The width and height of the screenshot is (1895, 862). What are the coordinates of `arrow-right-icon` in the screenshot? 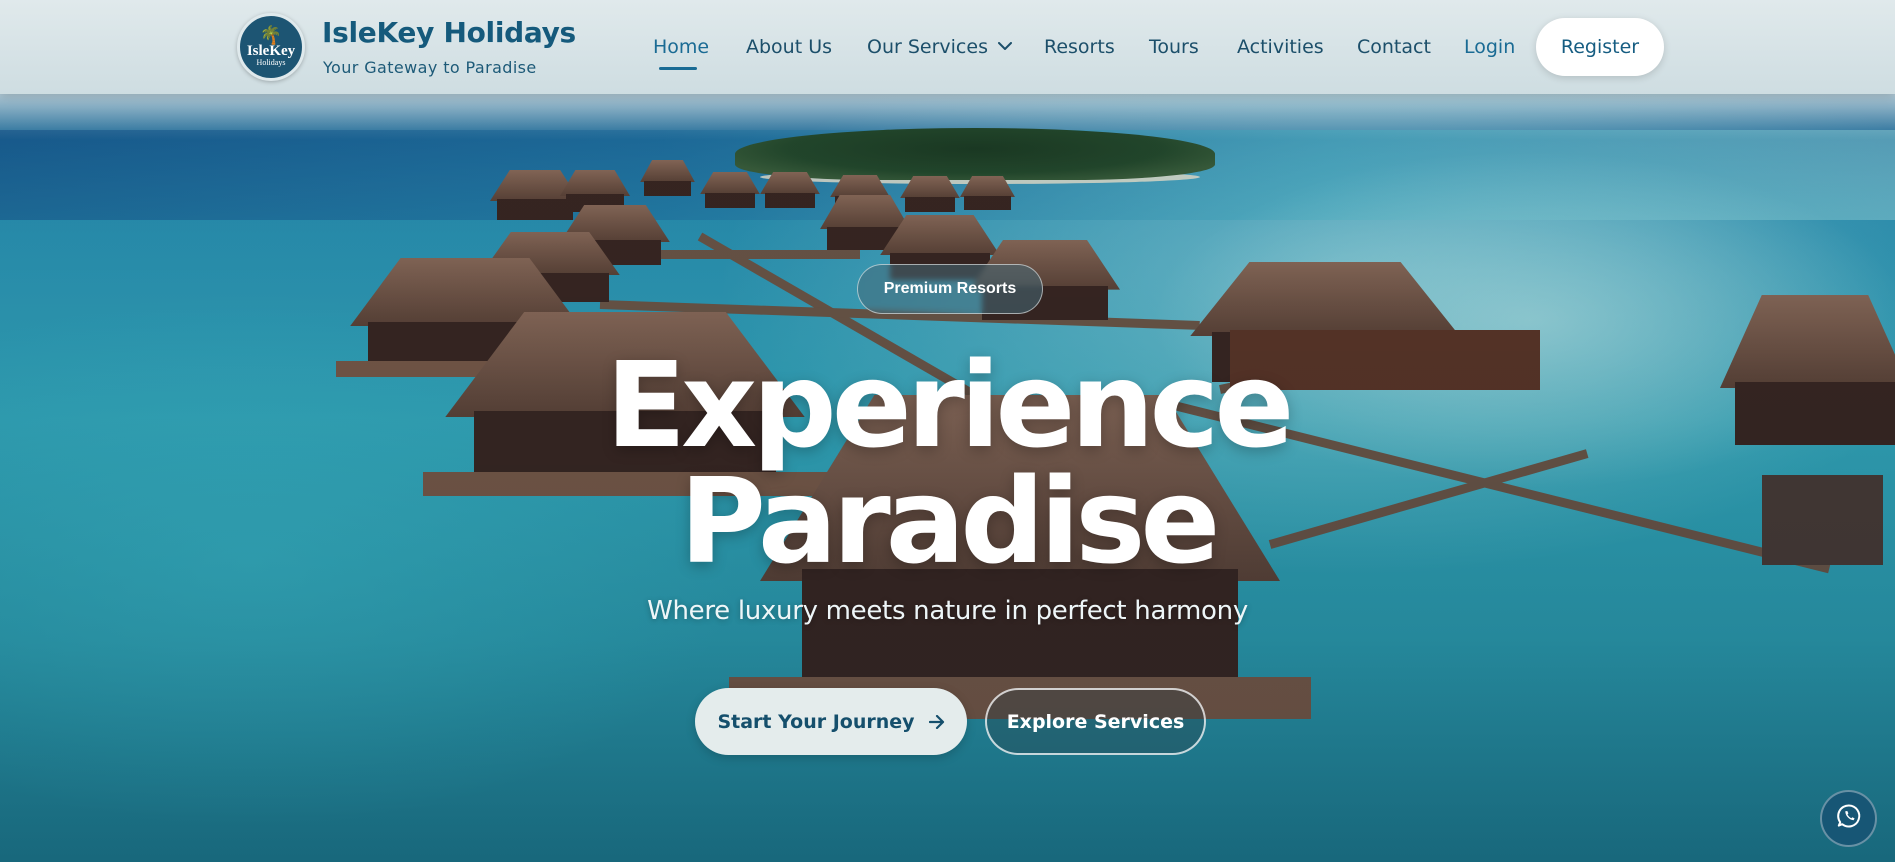 It's located at (936, 722).